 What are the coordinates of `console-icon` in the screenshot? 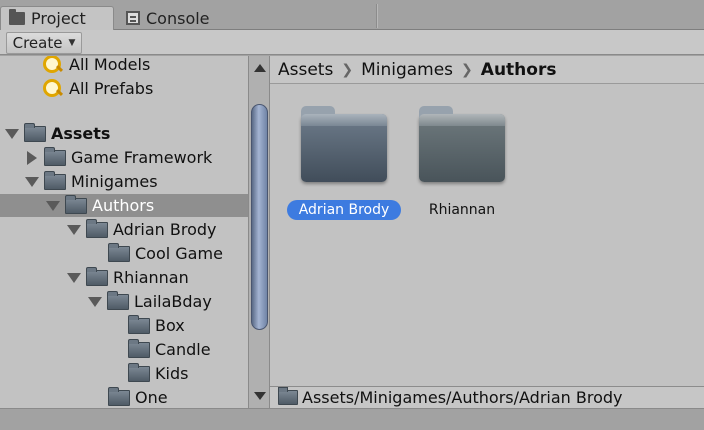 It's located at (133, 18).